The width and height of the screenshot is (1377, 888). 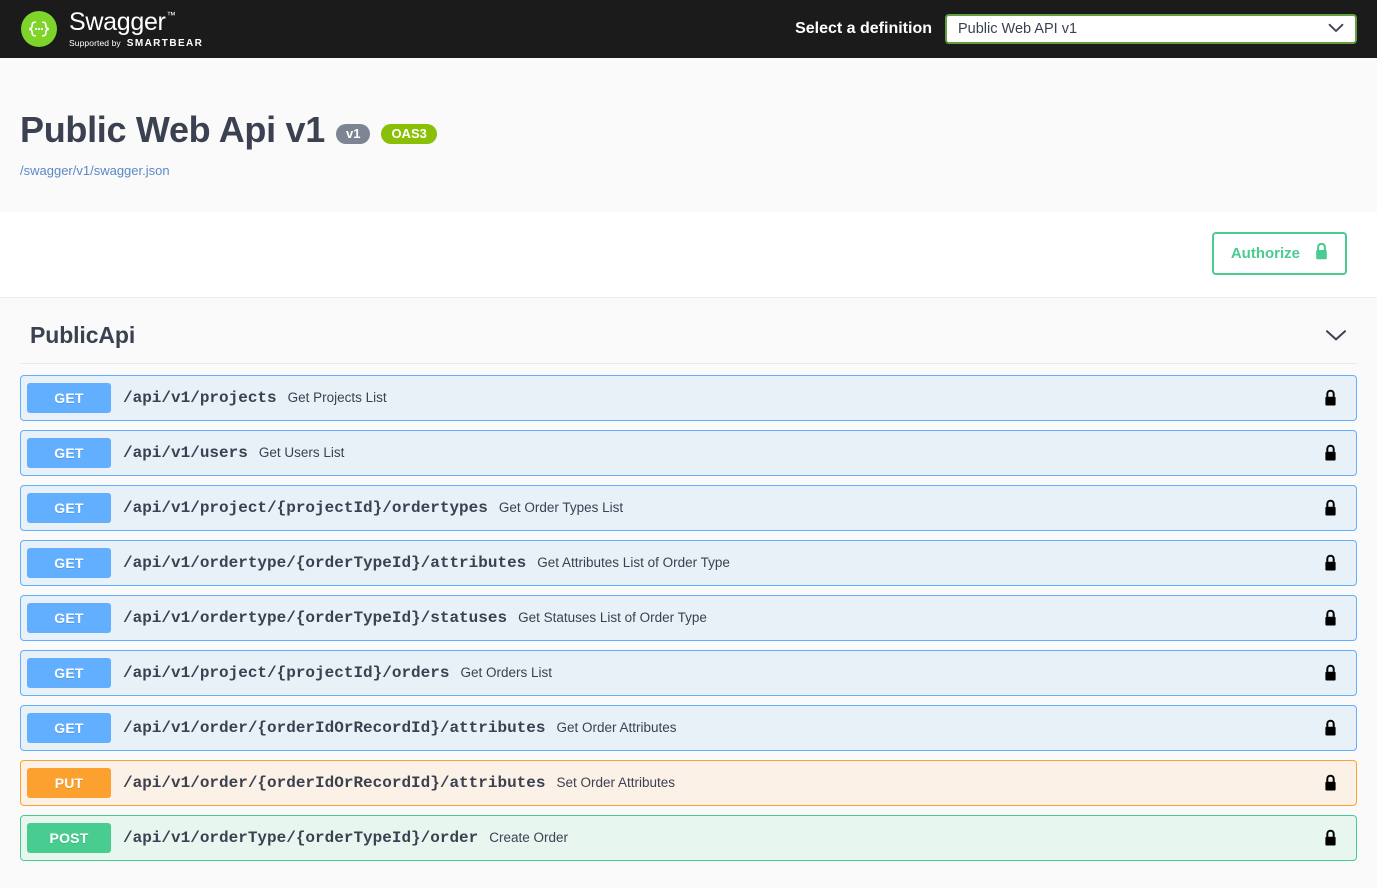 What do you see at coordinates (305, 507) in the screenshot?
I see `operation-path: /api/v1/project/{projectId}/ordertypes` at bounding box center [305, 507].